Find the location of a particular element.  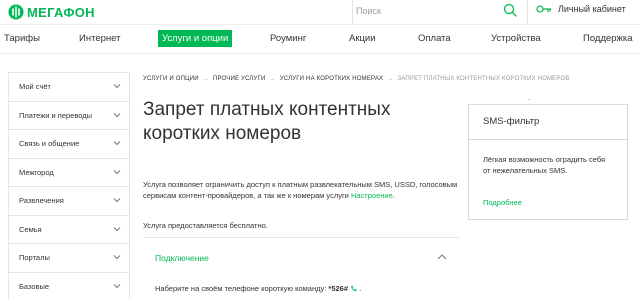

logo: МЕГАФОН is located at coordinates (51, 12).